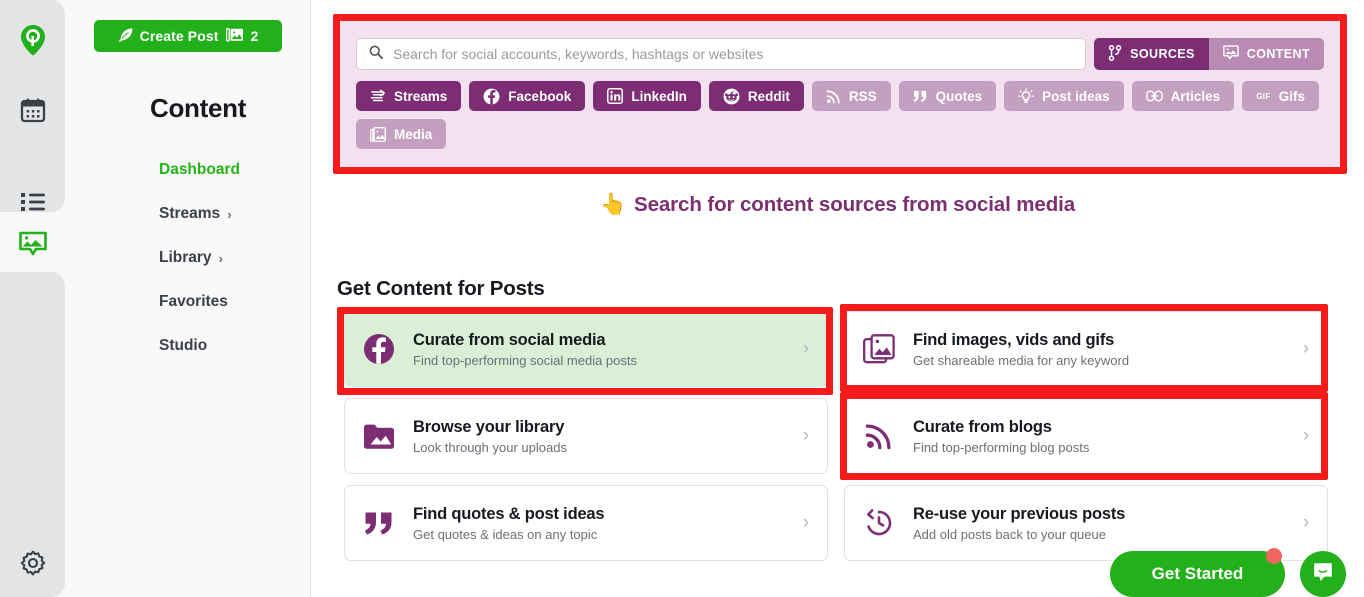 This screenshot has width=1364, height=597. I want to click on image-icon, so click(234, 36).